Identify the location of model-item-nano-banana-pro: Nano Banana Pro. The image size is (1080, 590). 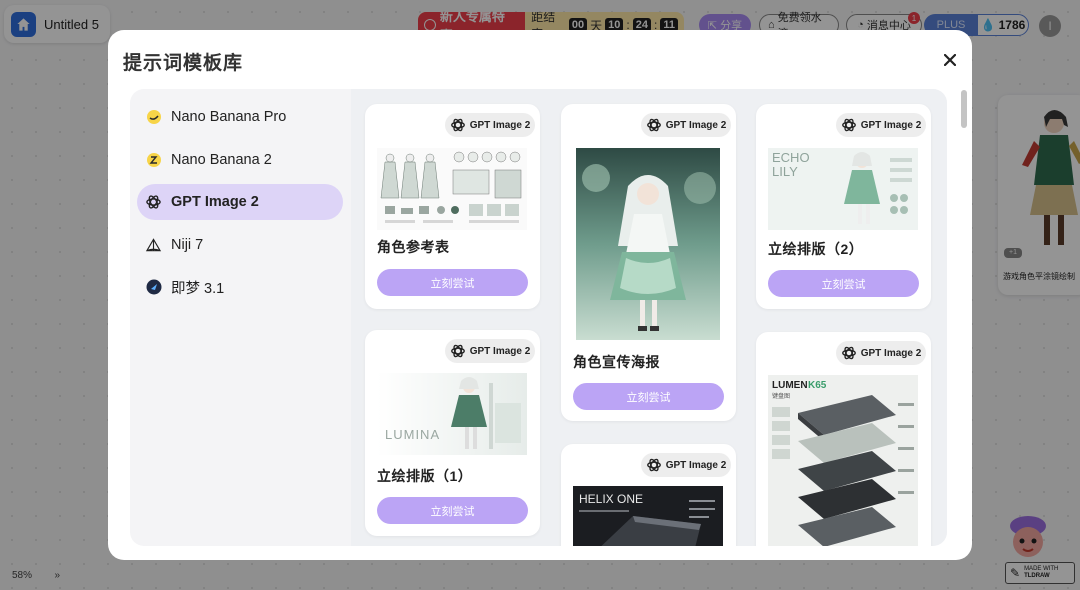
(240, 117).